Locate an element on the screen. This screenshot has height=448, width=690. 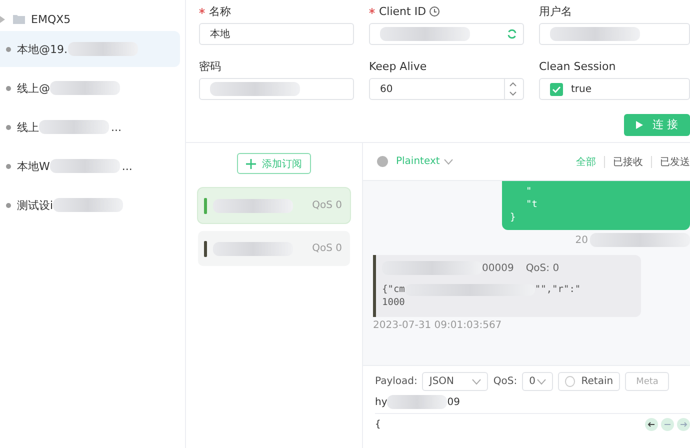
retain-toggle: Retain is located at coordinates (589, 381).